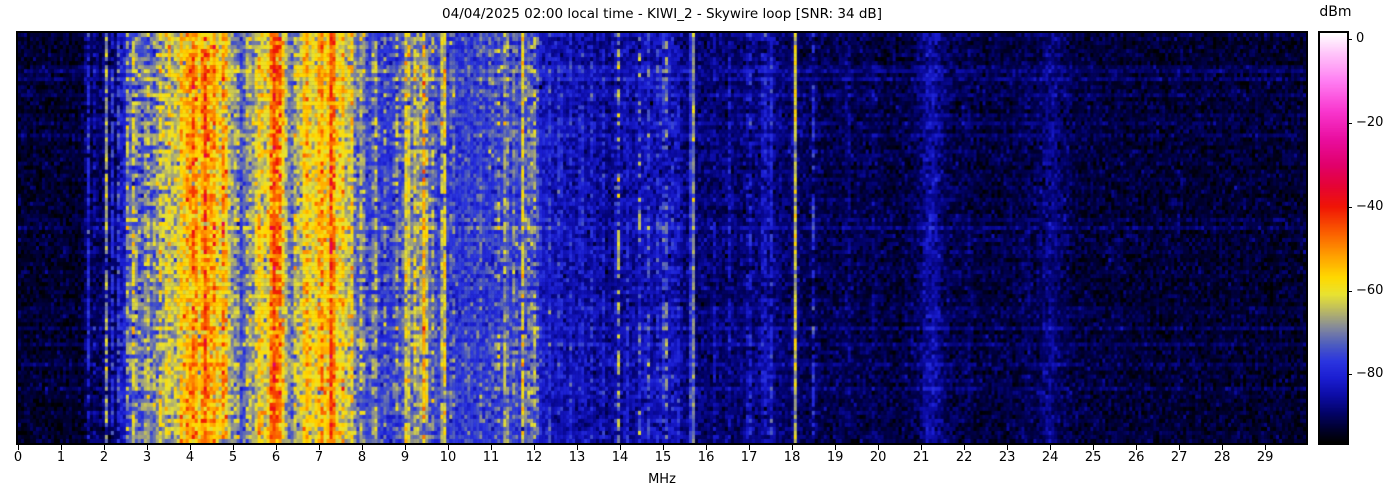 The width and height of the screenshot is (1400, 500). I want to click on x-tick-label: 2, so click(104, 457).